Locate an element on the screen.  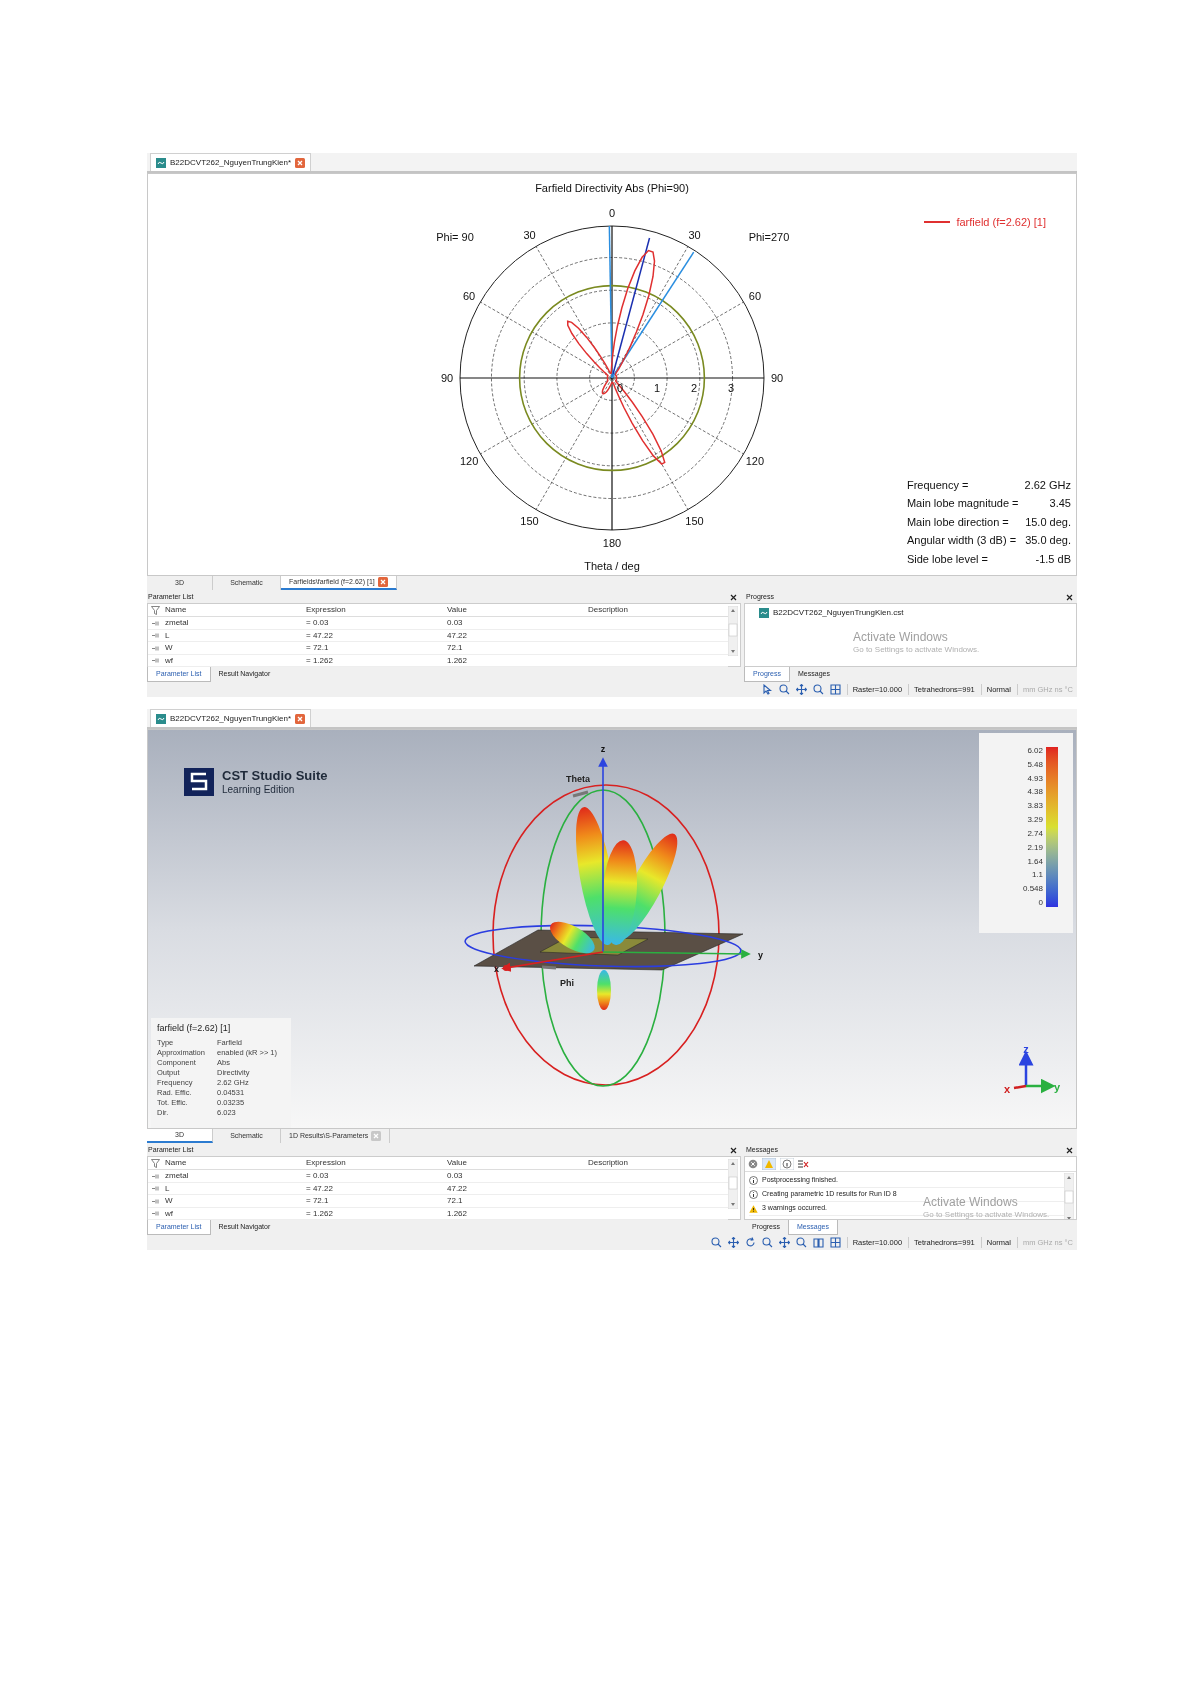
info-label: Side lobe level = is located at coordinates (947, 559).